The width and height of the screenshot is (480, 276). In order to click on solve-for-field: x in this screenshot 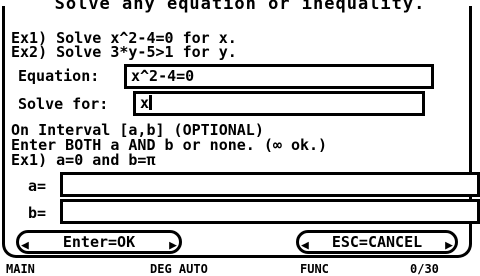, I will do `click(279, 103)`.